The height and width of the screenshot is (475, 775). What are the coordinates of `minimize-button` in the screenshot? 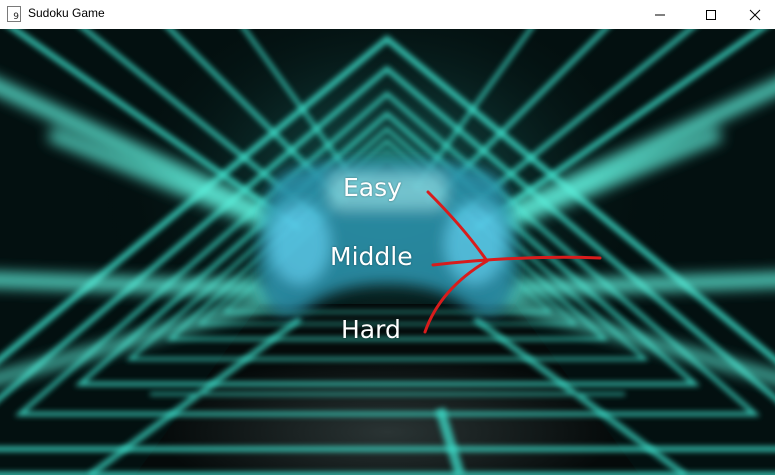 It's located at (660, 14).